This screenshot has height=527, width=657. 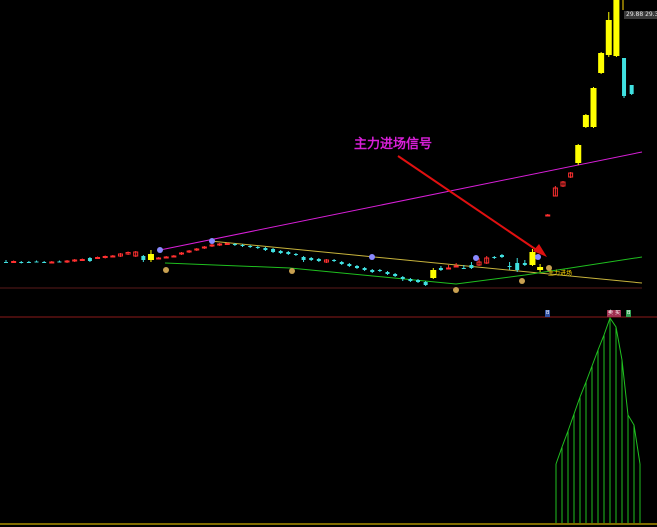 What do you see at coordinates (618, 313) in the screenshot?
I see `badge-buy: 买` at bounding box center [618, 313].